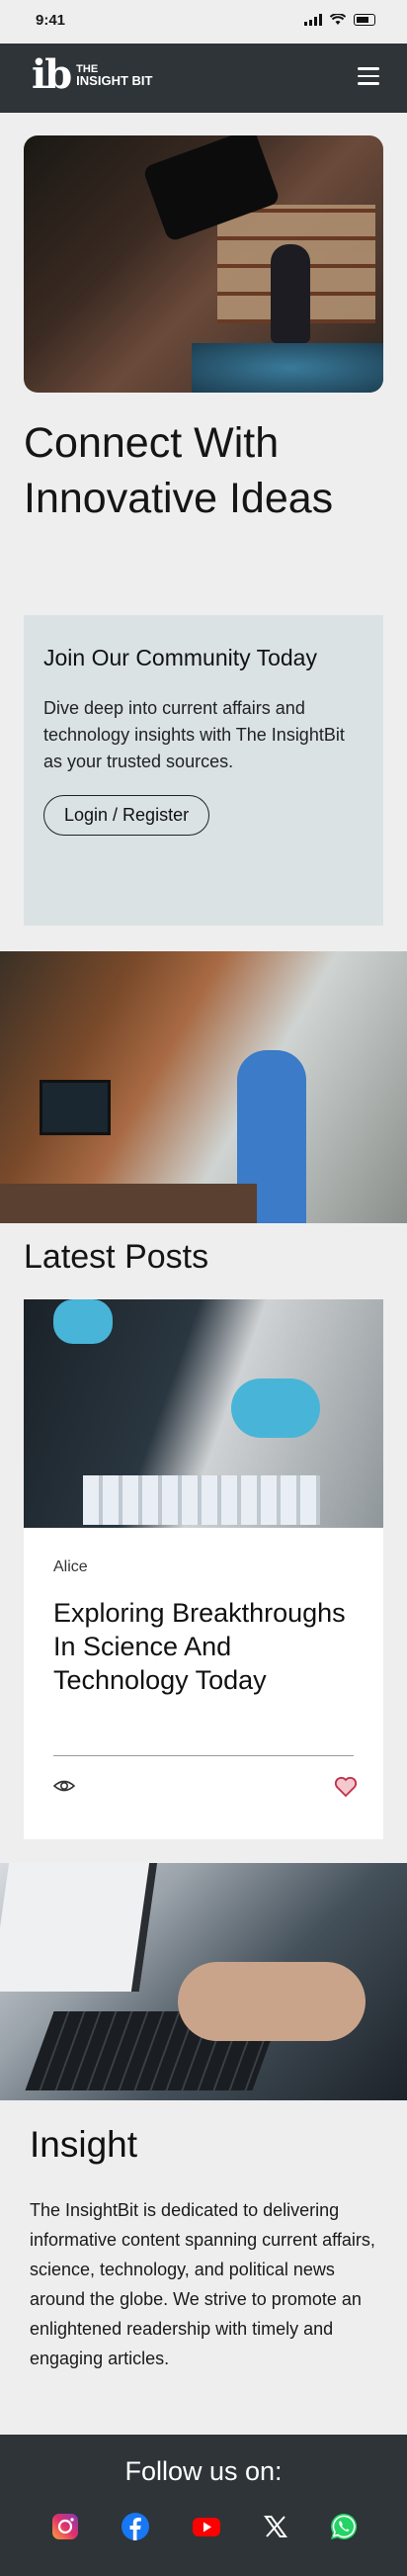 Image resolution: width=407 pixels, height=2576 pixels. What do you see at coordinates (346, 1787) in the screenshot?
I see `heart-icon` at bounding box center [346, 1787].